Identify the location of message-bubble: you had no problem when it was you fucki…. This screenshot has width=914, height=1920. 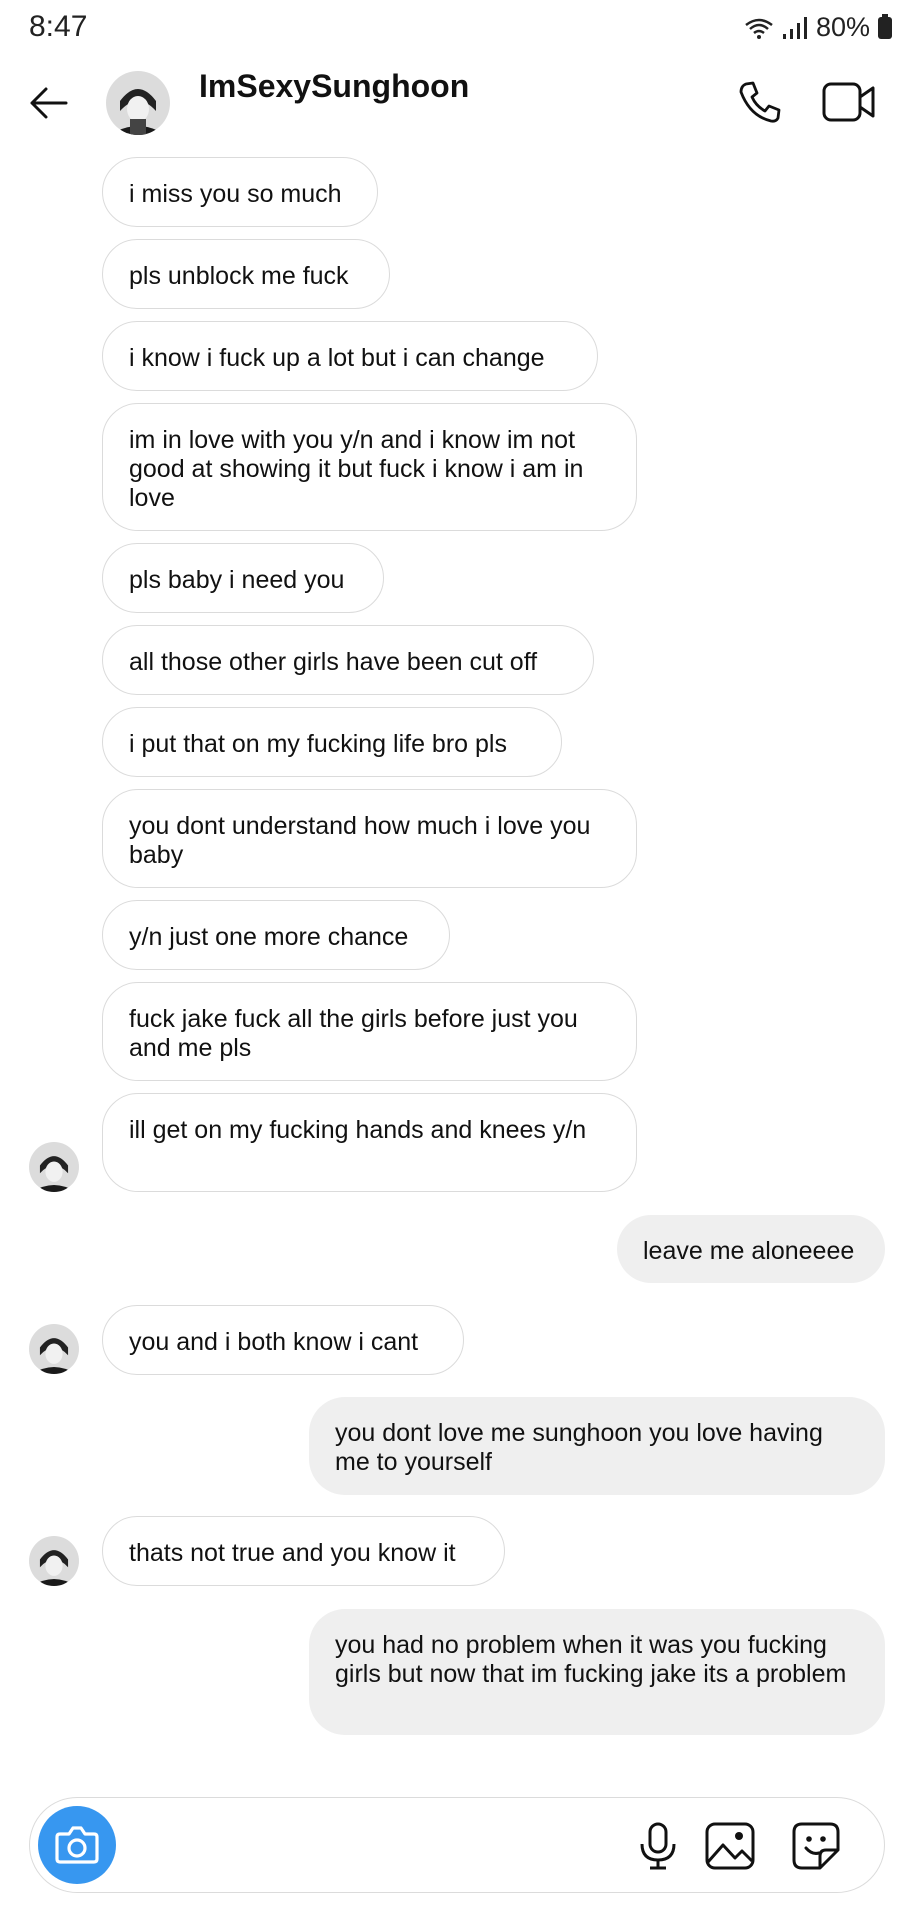
(597, 1672).